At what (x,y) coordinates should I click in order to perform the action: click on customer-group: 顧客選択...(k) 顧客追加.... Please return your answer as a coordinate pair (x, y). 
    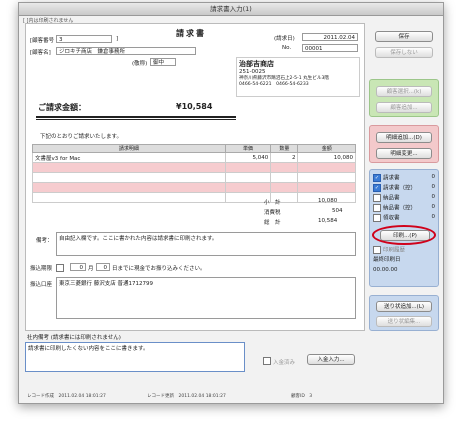
    Looking at the image, I should click on (404, 98).